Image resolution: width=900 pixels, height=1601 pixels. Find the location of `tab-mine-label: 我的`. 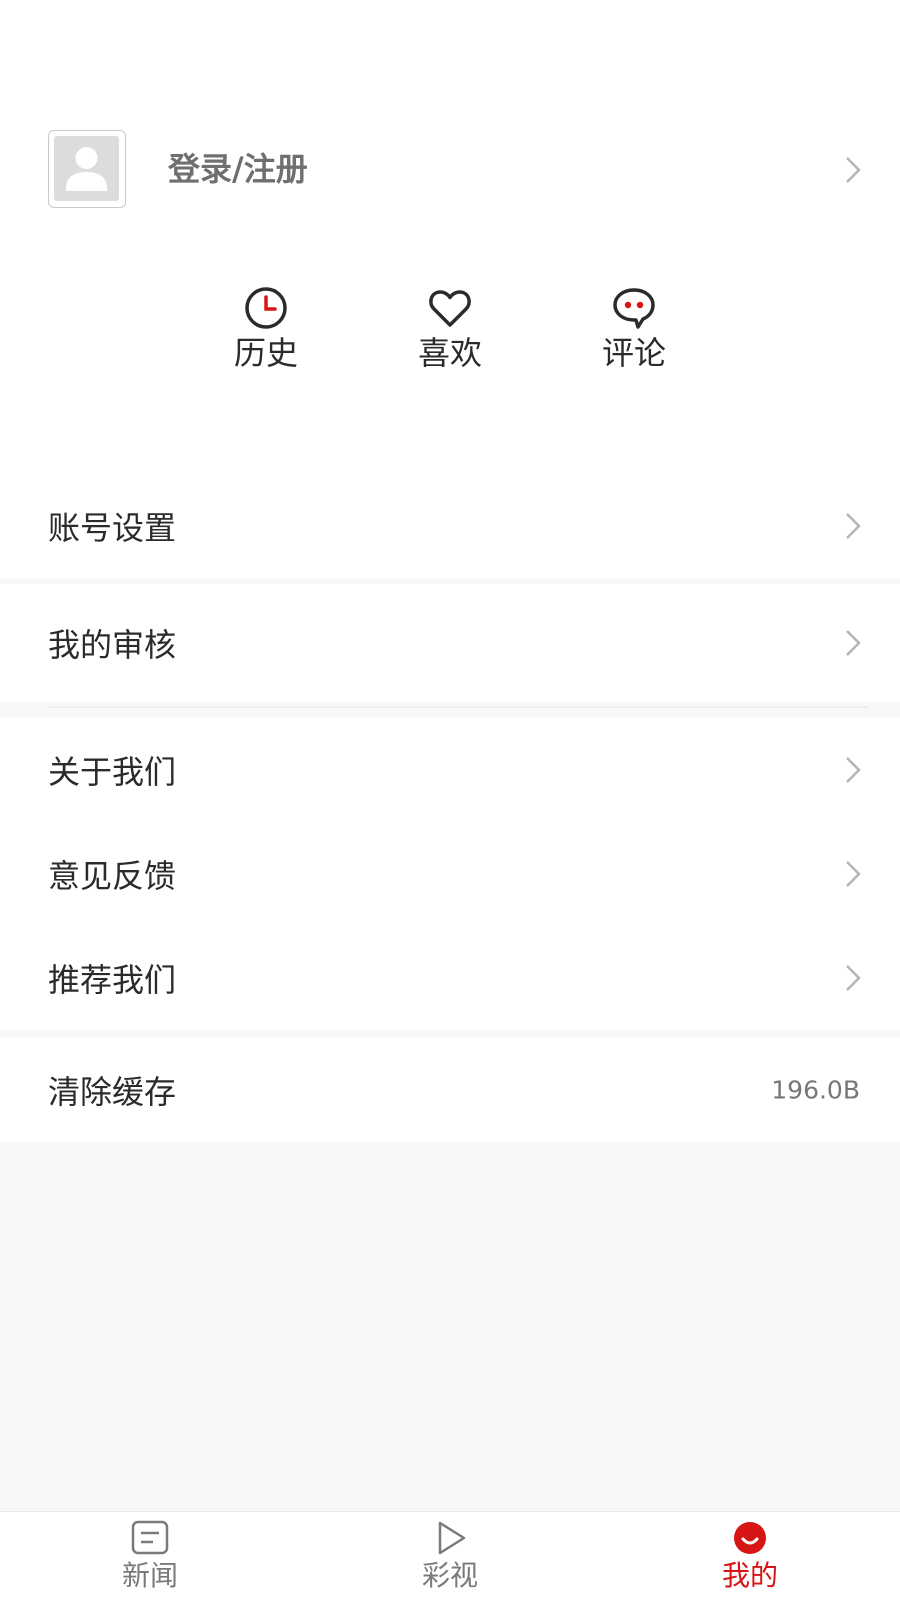

tab-mine-label: 我的 is located at coordinates (749, 1575).